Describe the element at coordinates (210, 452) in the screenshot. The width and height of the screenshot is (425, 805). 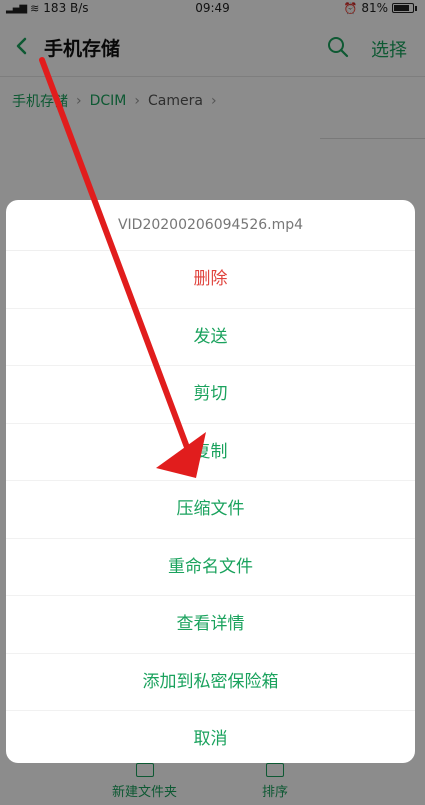
I see `copy-button: 复制` at that location.